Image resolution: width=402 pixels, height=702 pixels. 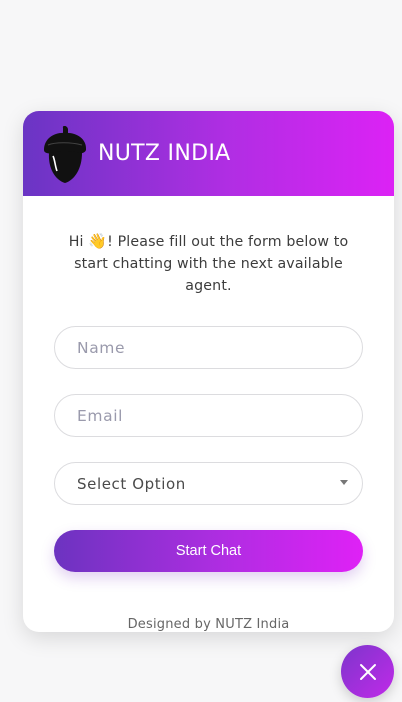 What do you see at coordinates (208, 483) in the screenshot?
I see `option-select: Select Option` at bounding box center [208, 483].